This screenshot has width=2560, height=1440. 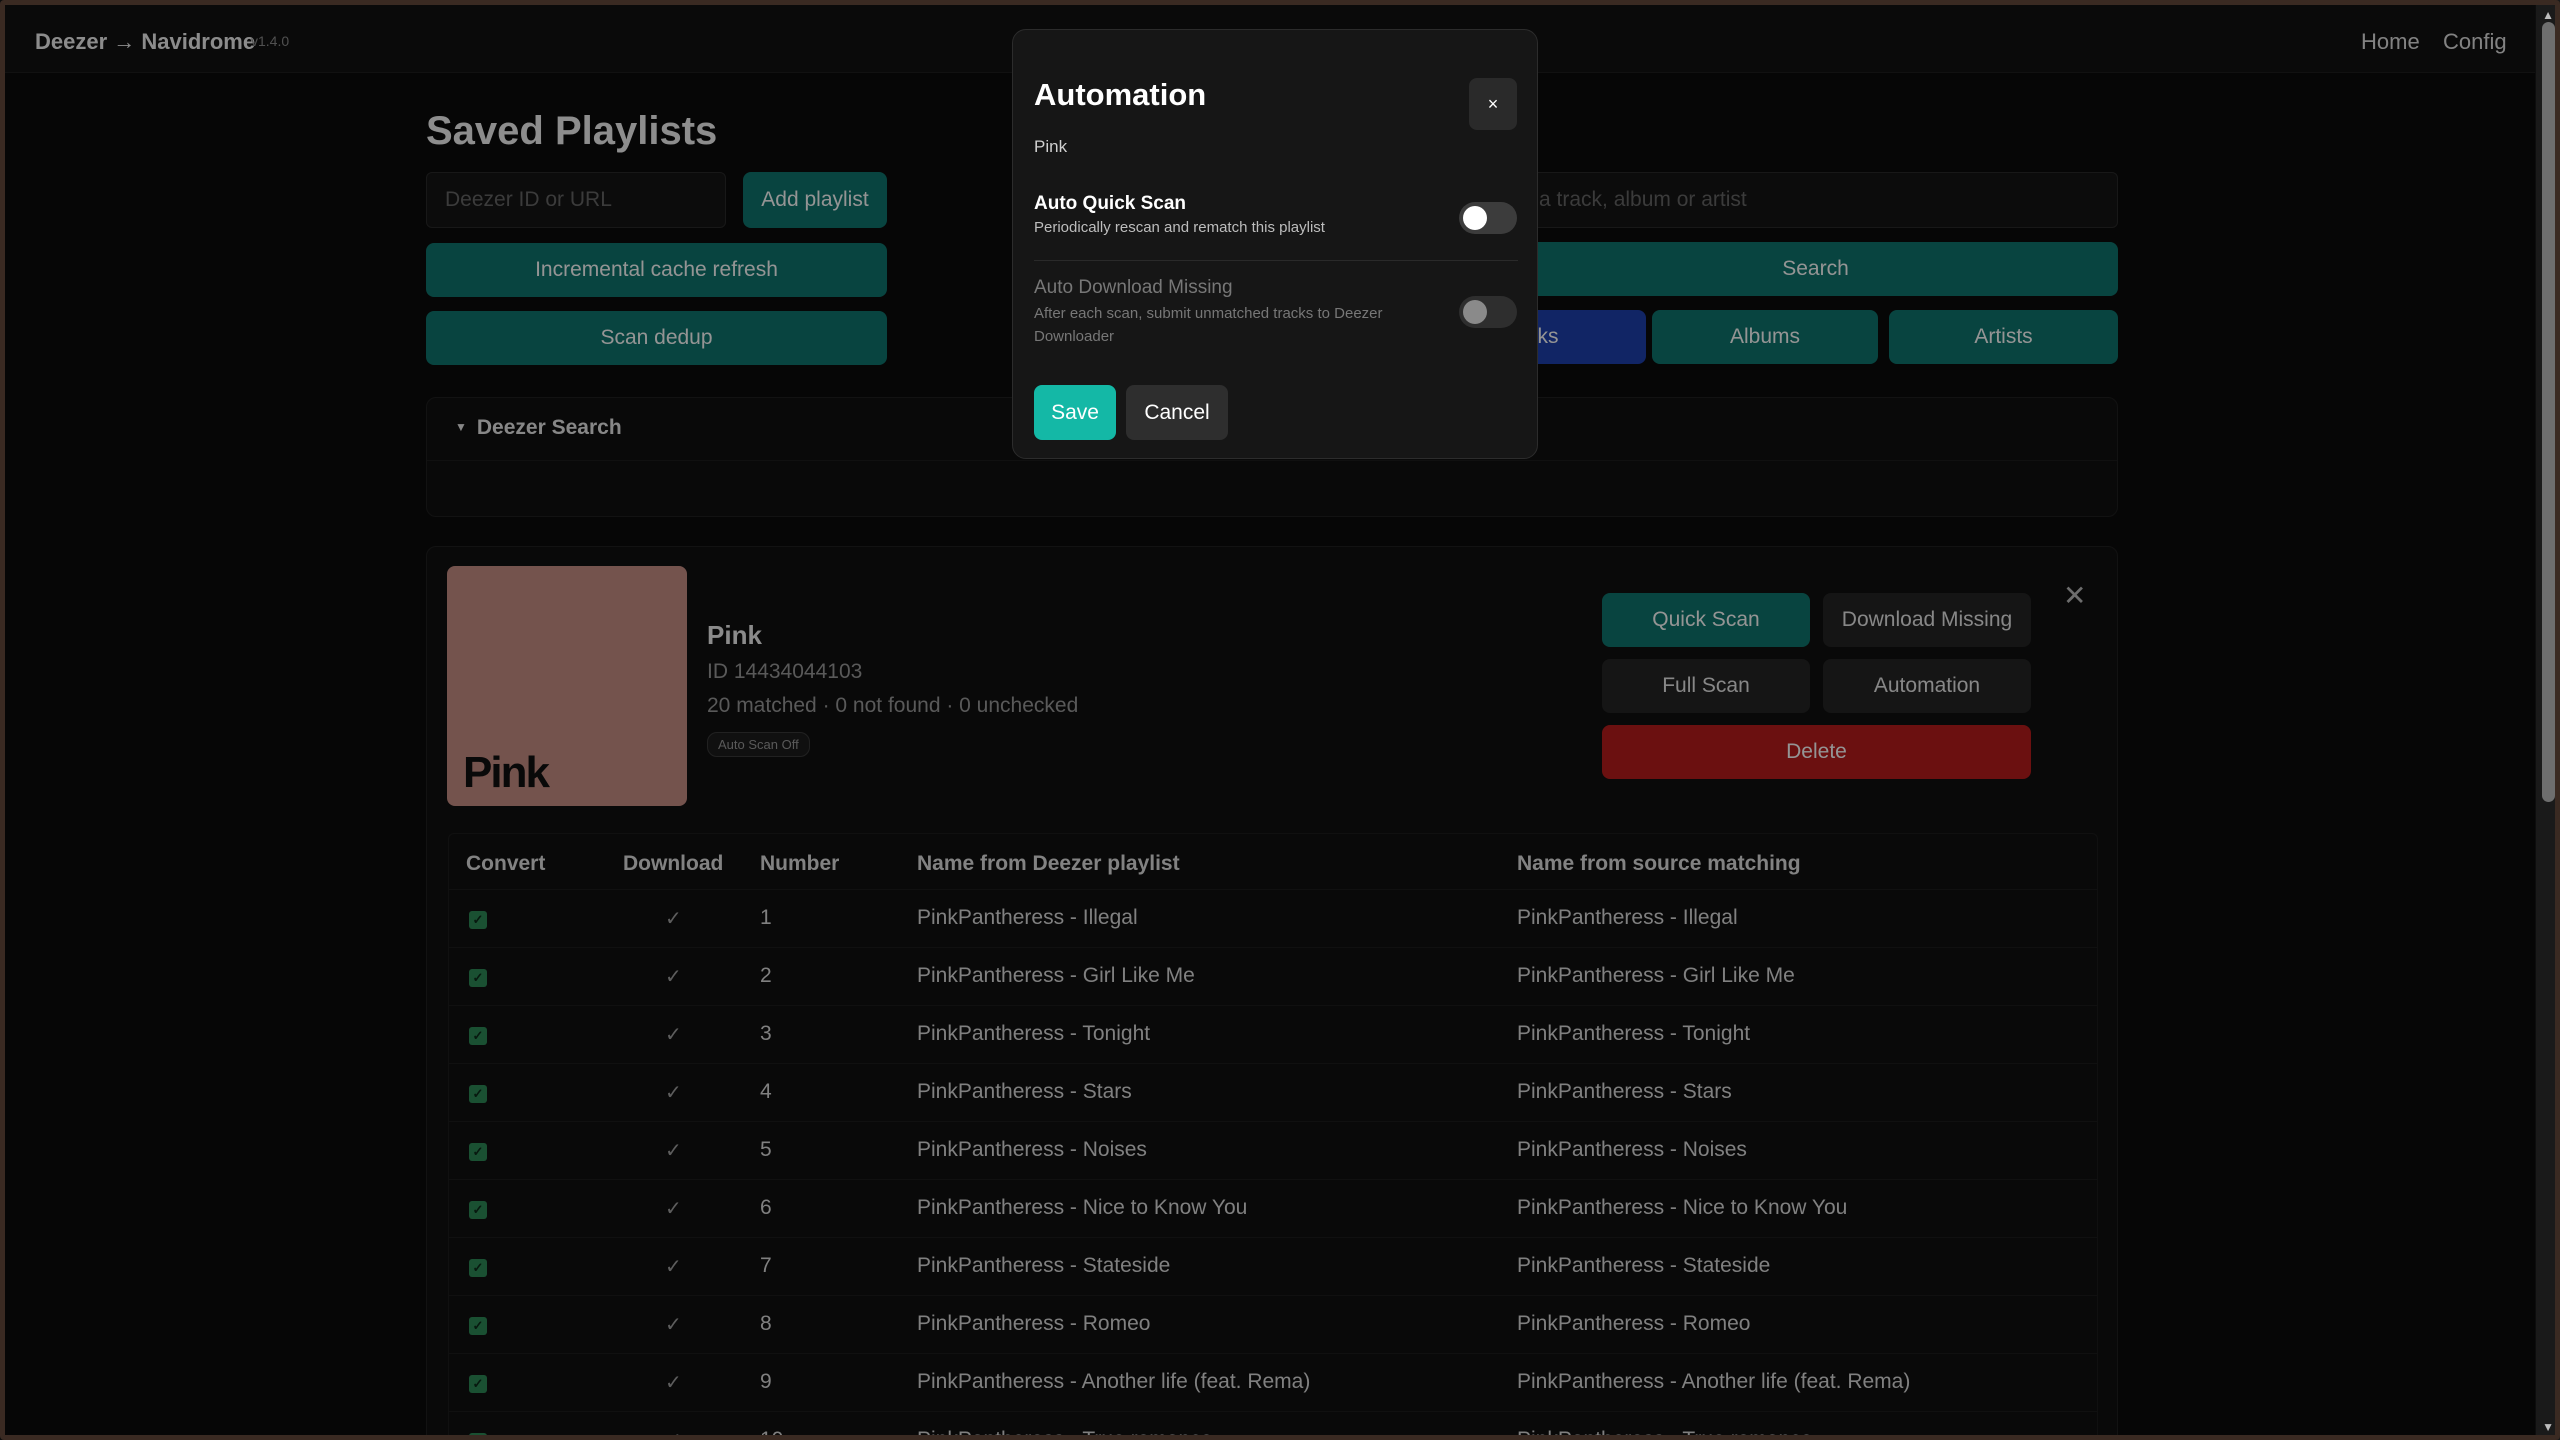 What do you see at coordinates (1488, 218) in the screenshot?
I see `auto-quick-scan-toggle` at bounding box center [1488, 218].